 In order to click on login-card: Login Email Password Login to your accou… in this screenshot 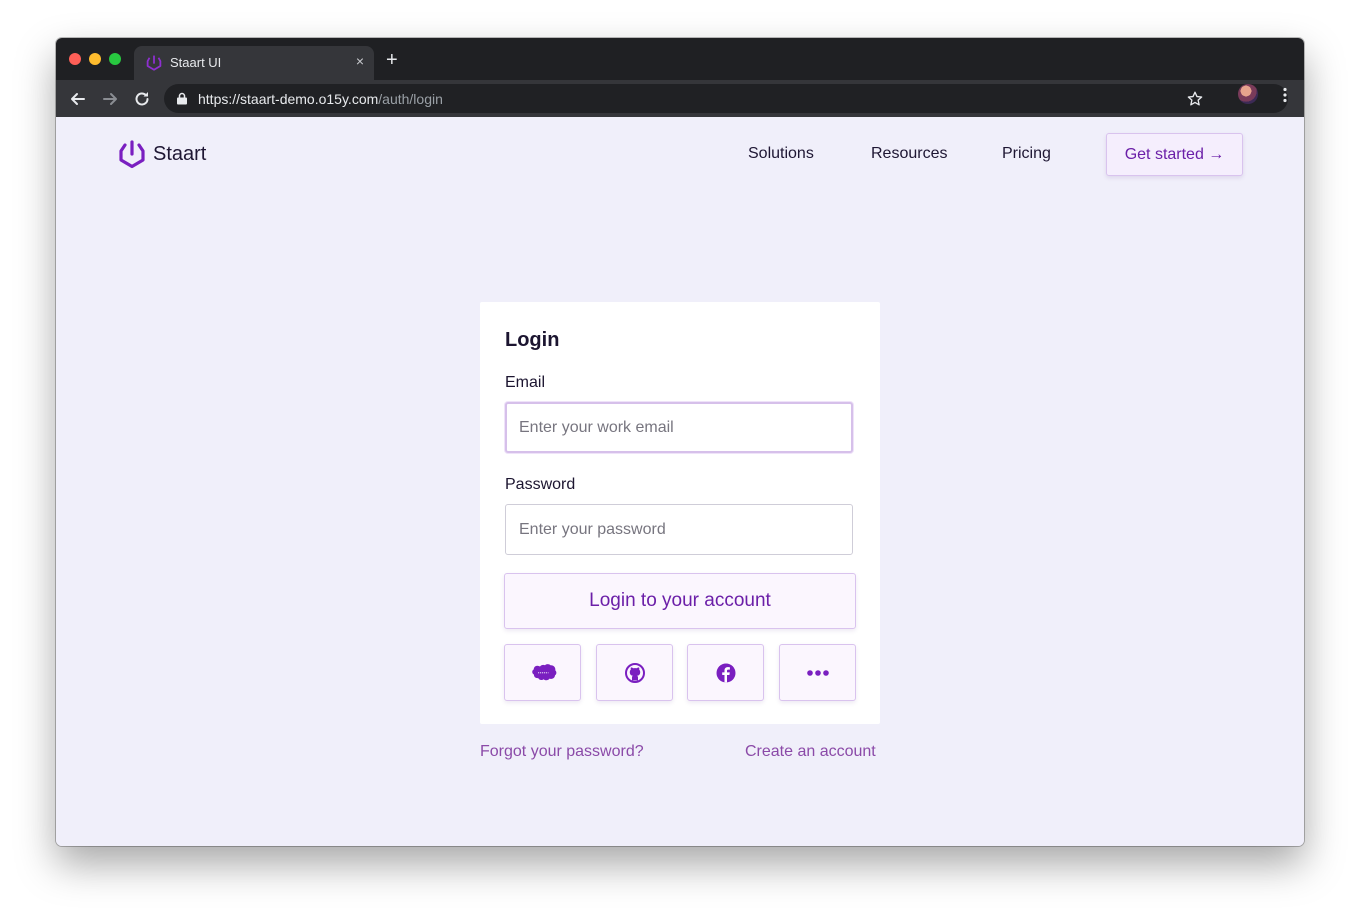, I will do `click(680, 513)`.